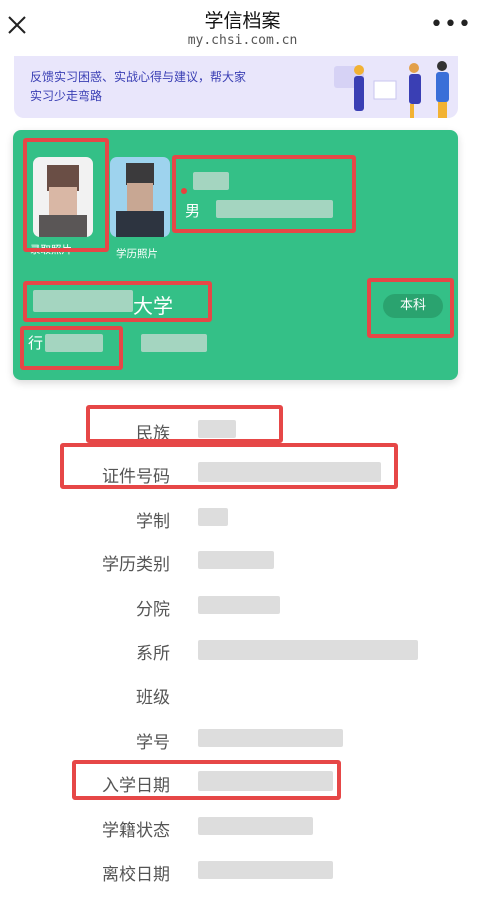  Describe the element at coordinates (391, 89) in the screenshot. I see `banner-illustration` at that location.